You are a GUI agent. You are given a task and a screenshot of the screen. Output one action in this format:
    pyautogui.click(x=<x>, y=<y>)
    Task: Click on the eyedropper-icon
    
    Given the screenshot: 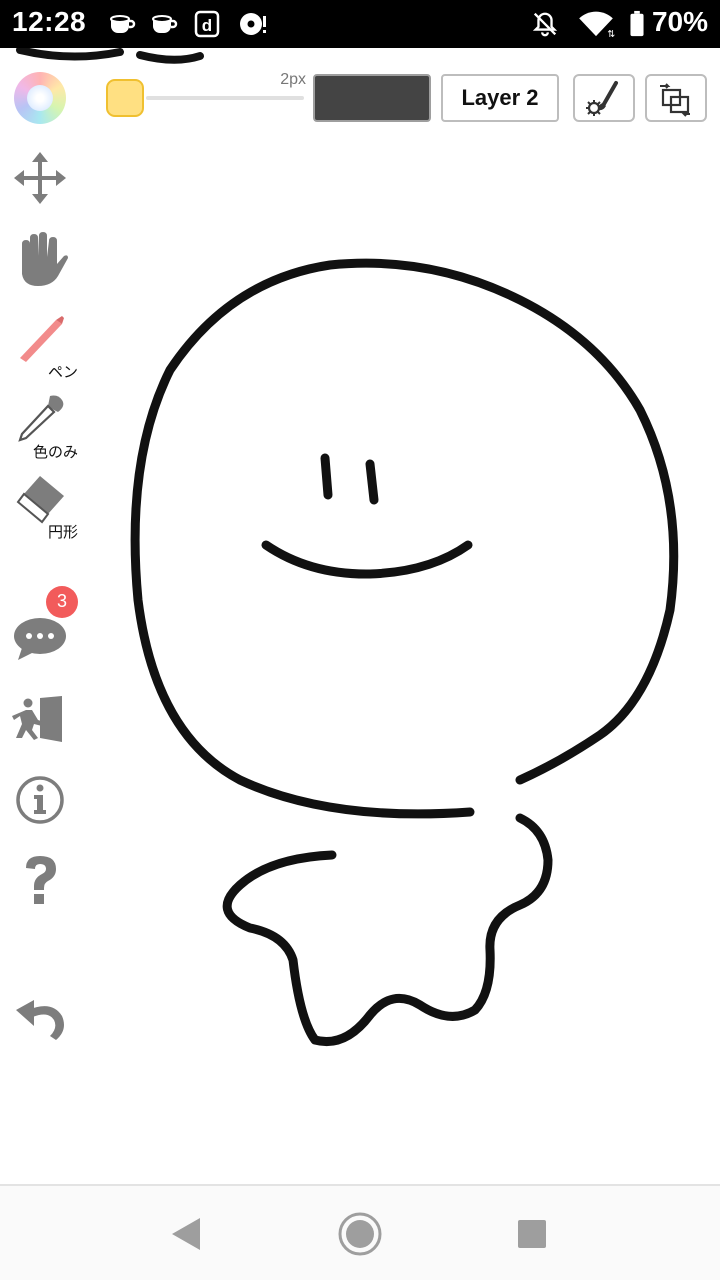 What is the action you would take?
    pyautogui.click(x=41, y=418)
    